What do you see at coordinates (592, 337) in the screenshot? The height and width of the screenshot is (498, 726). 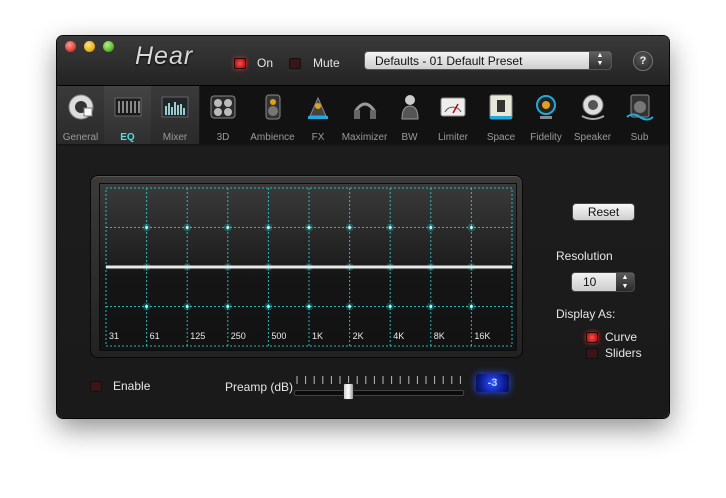 I see `curve-radio-led` at bounding box center [592, 337].